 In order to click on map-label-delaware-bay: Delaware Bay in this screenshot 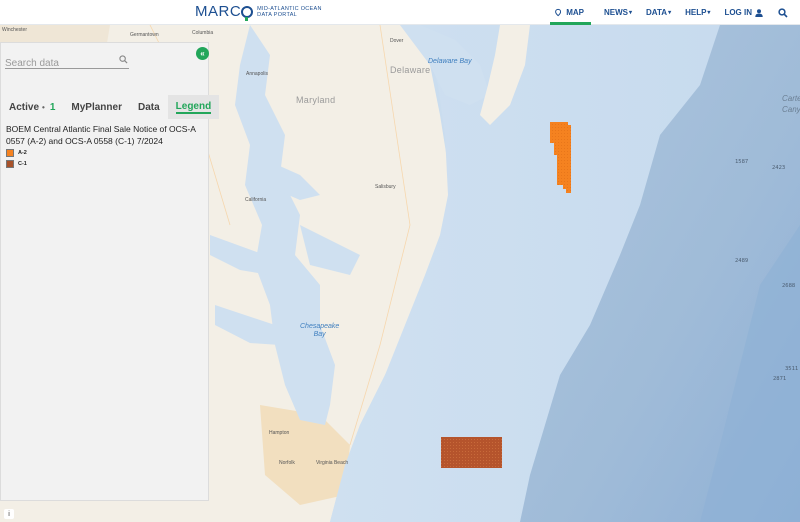, I will do `click(450, 61)`.